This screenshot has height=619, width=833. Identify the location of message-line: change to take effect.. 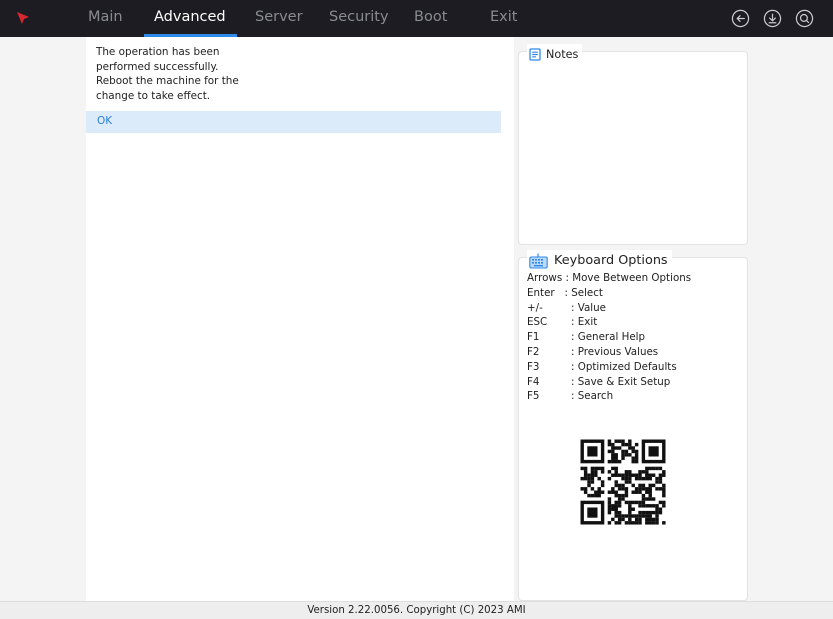
(153, 95).